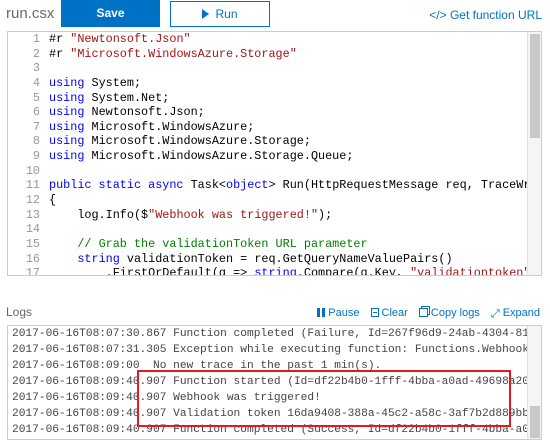  I want to click on editor-vertical-scroll-thumb, so click(535, 86).